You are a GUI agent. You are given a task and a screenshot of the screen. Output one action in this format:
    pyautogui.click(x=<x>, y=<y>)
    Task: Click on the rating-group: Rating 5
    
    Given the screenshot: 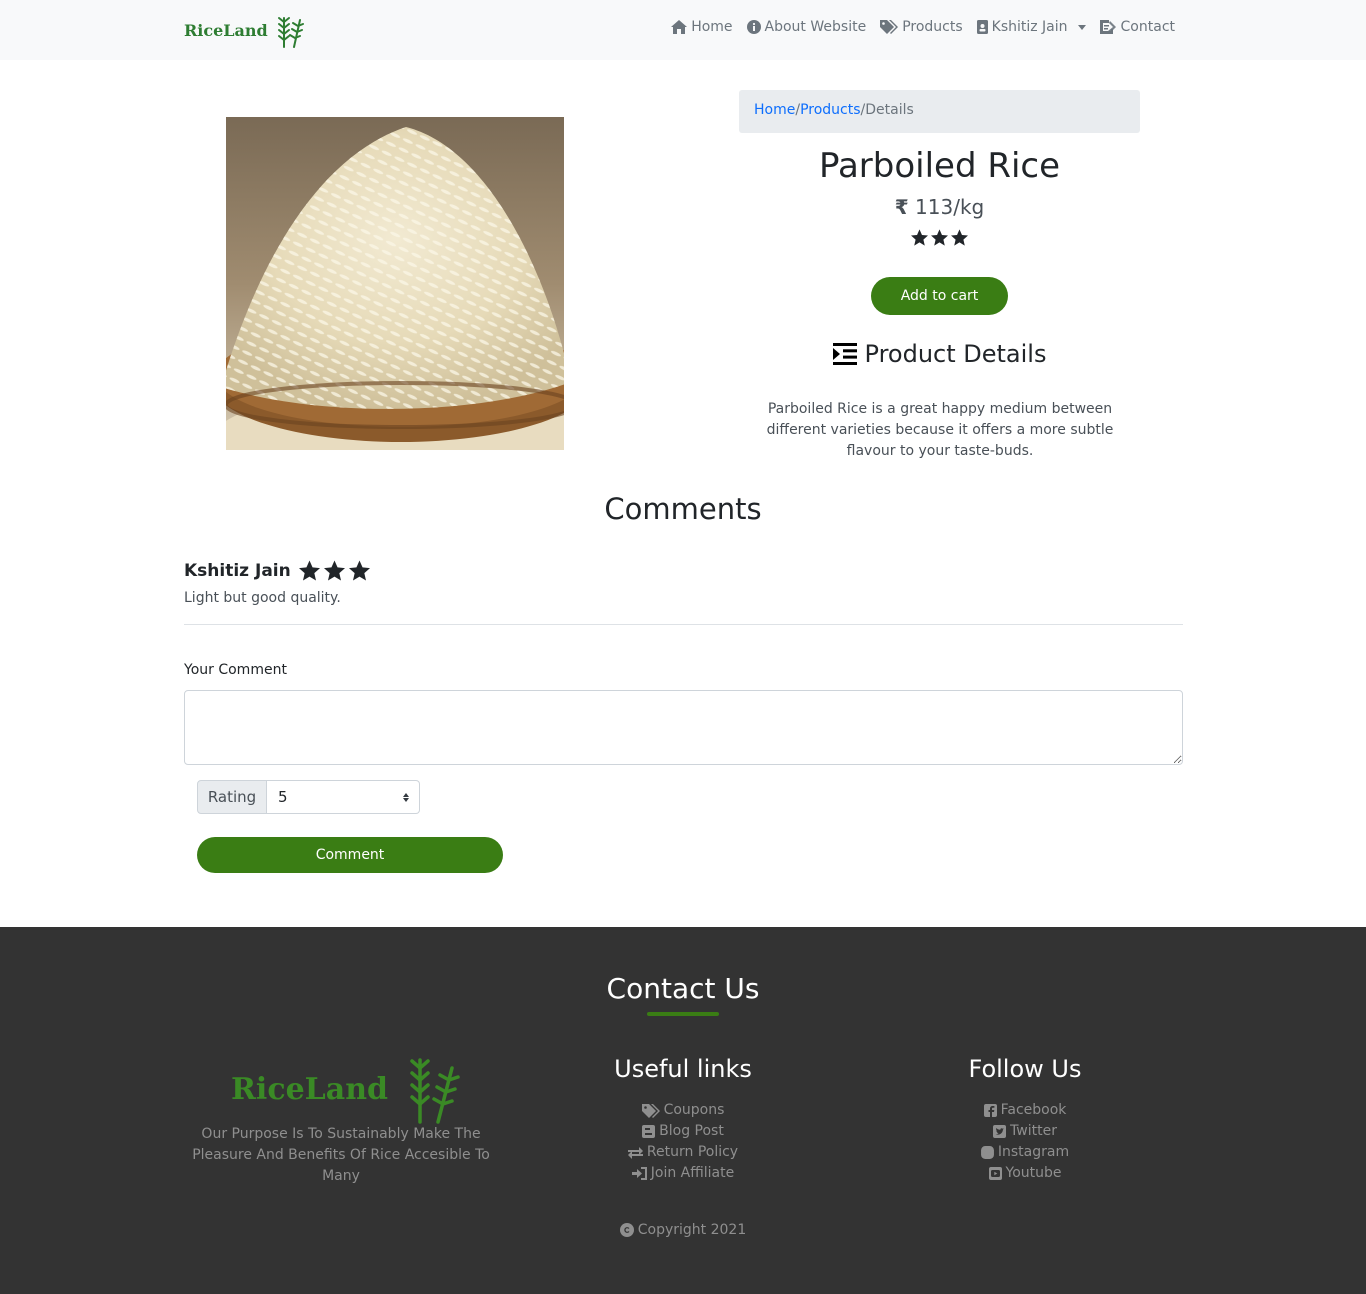 What is the action you would take?
    pyautogui.click(x=308, y=797)
    